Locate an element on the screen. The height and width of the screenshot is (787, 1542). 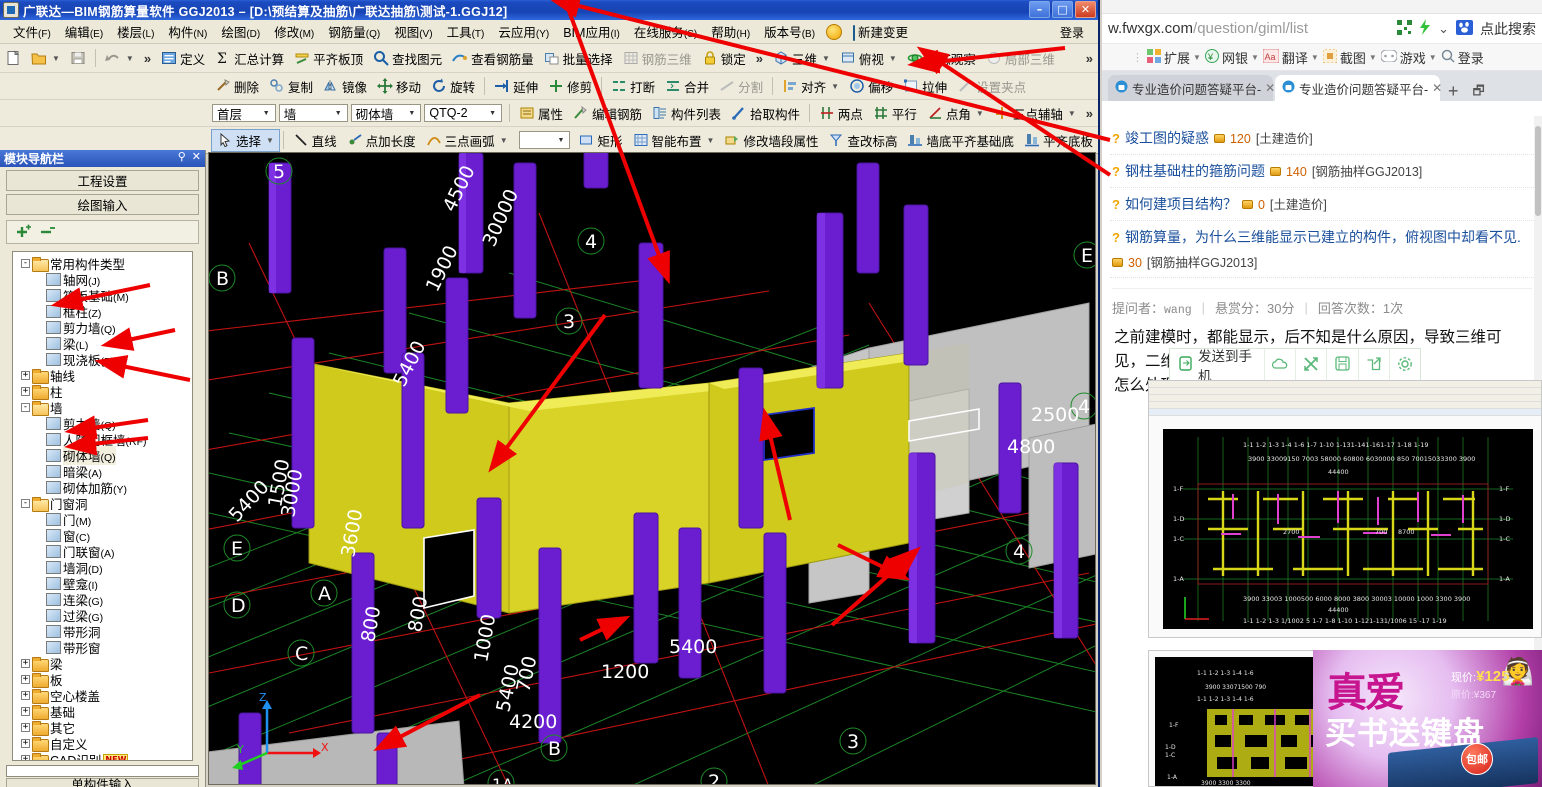
menu-item-draw: 绘图(D) is located at coordinates (240, 31).